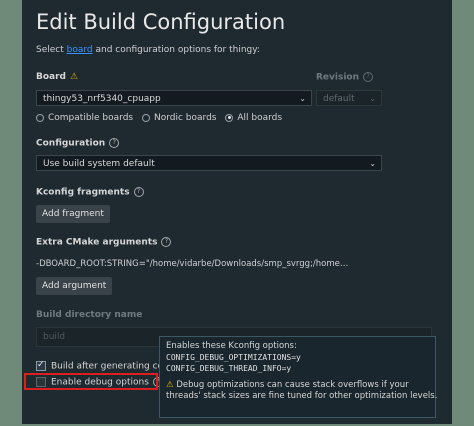 The width and height of the screenshot is (474, 426). I want to click on board-label: Board ⚠, so click(57, 77).